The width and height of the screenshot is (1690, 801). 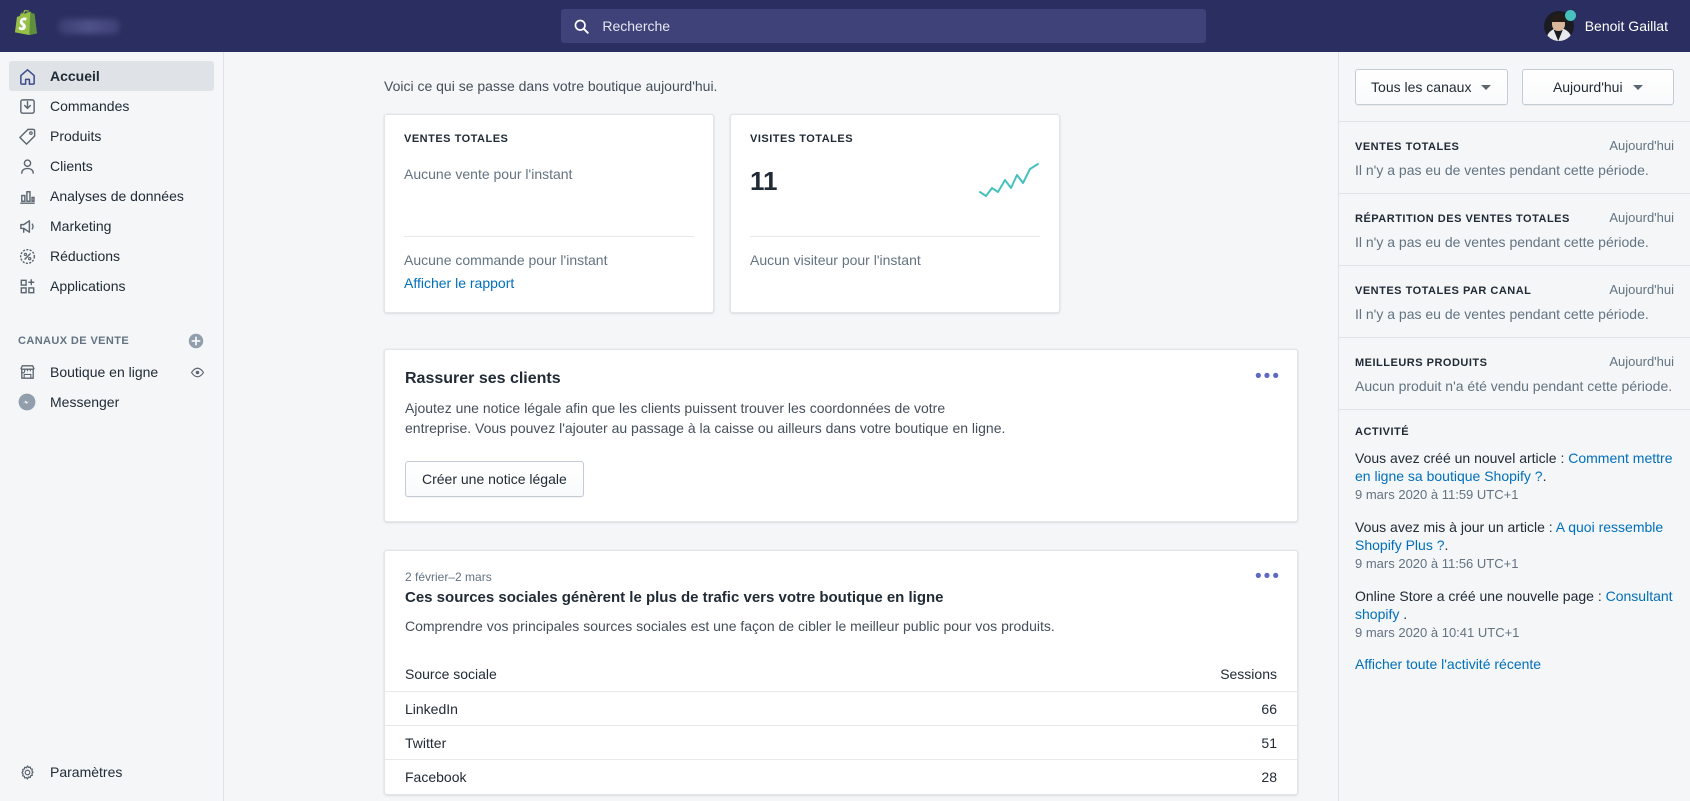 I want to click on search-area: Recherche, so click(x=884, y=26).